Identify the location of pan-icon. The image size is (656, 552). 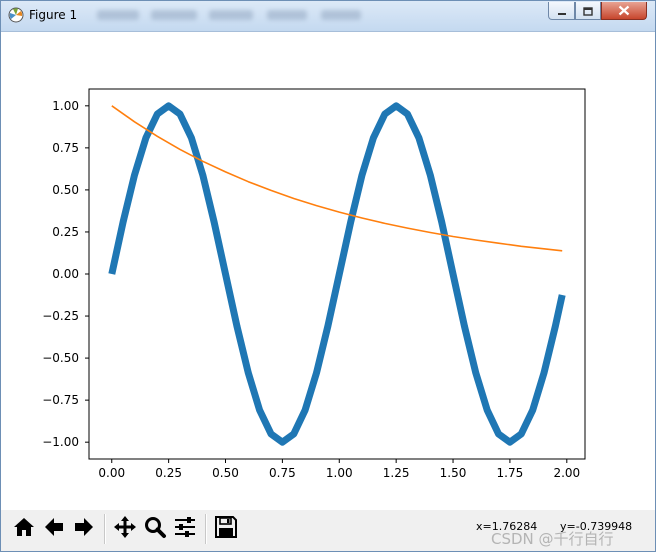
(125, 529).